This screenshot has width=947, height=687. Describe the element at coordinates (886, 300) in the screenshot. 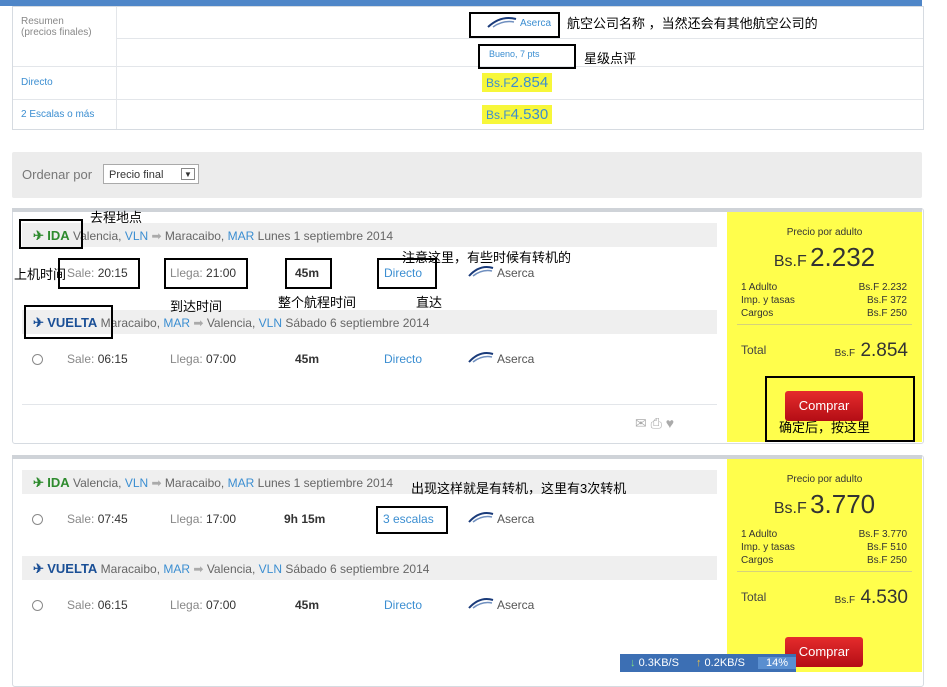

I see `price-line-value: Bs.F 372` at that location.